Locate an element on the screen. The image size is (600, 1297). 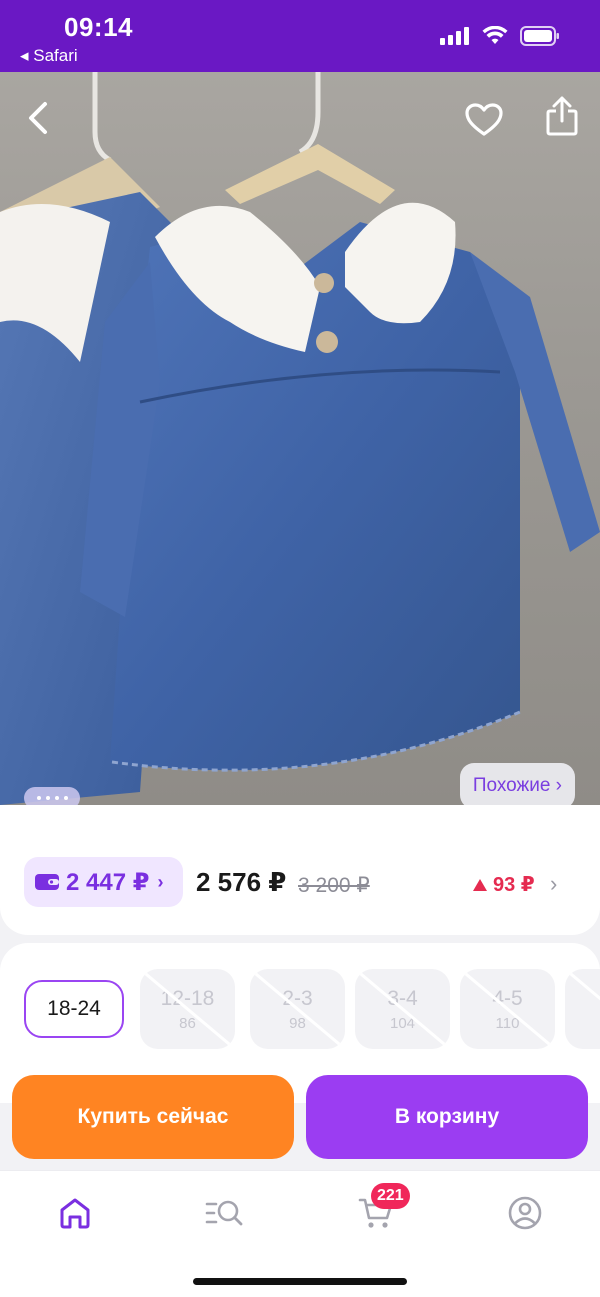
size-options: 18-24 12-18 86 2-3 98 3-4 104 4-5 110 is located at coordinates (312, 1009).